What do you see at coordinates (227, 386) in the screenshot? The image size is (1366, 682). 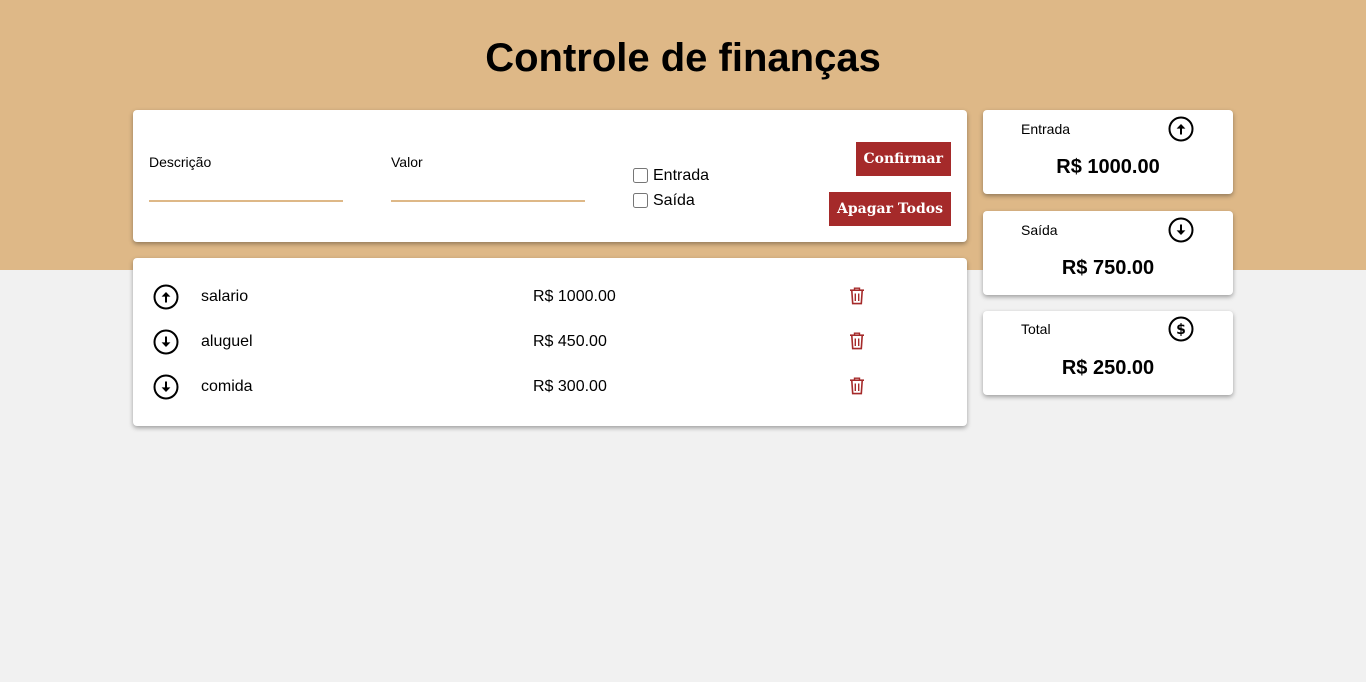 I see `transaction-description: comida` at bounding box center [227, 386].